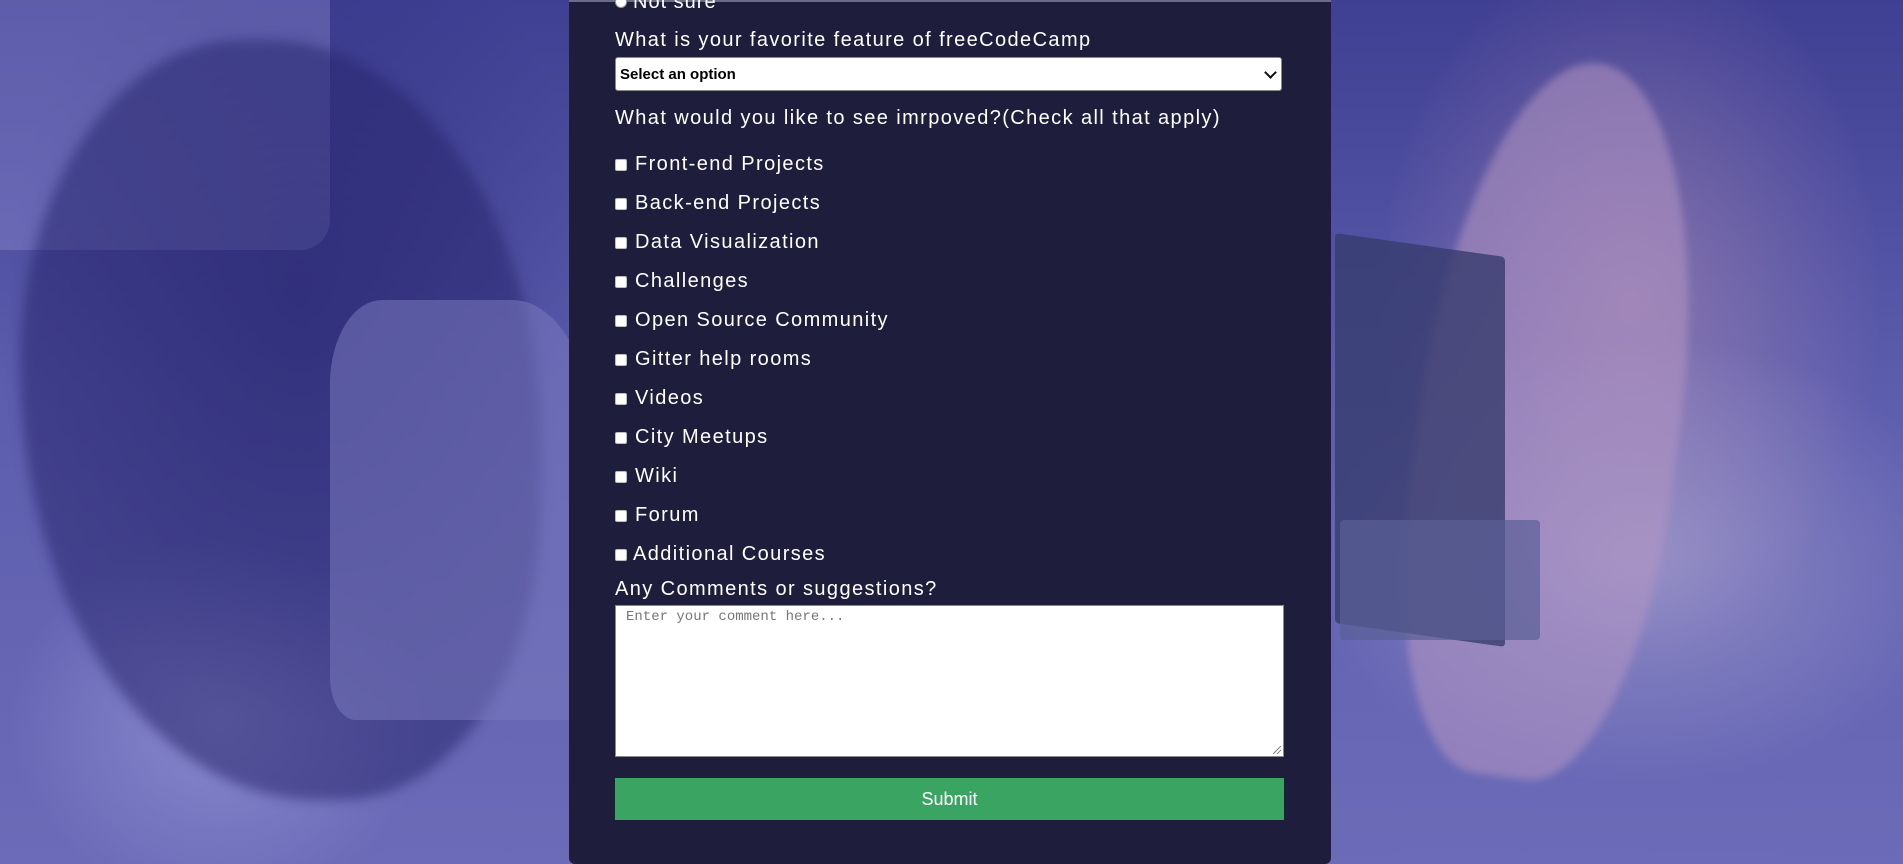  What do you see at coordinates (678, 74) in the screenshot?
I see `dropdown-selected-value: Select an option` at bounding box center [678, 74].